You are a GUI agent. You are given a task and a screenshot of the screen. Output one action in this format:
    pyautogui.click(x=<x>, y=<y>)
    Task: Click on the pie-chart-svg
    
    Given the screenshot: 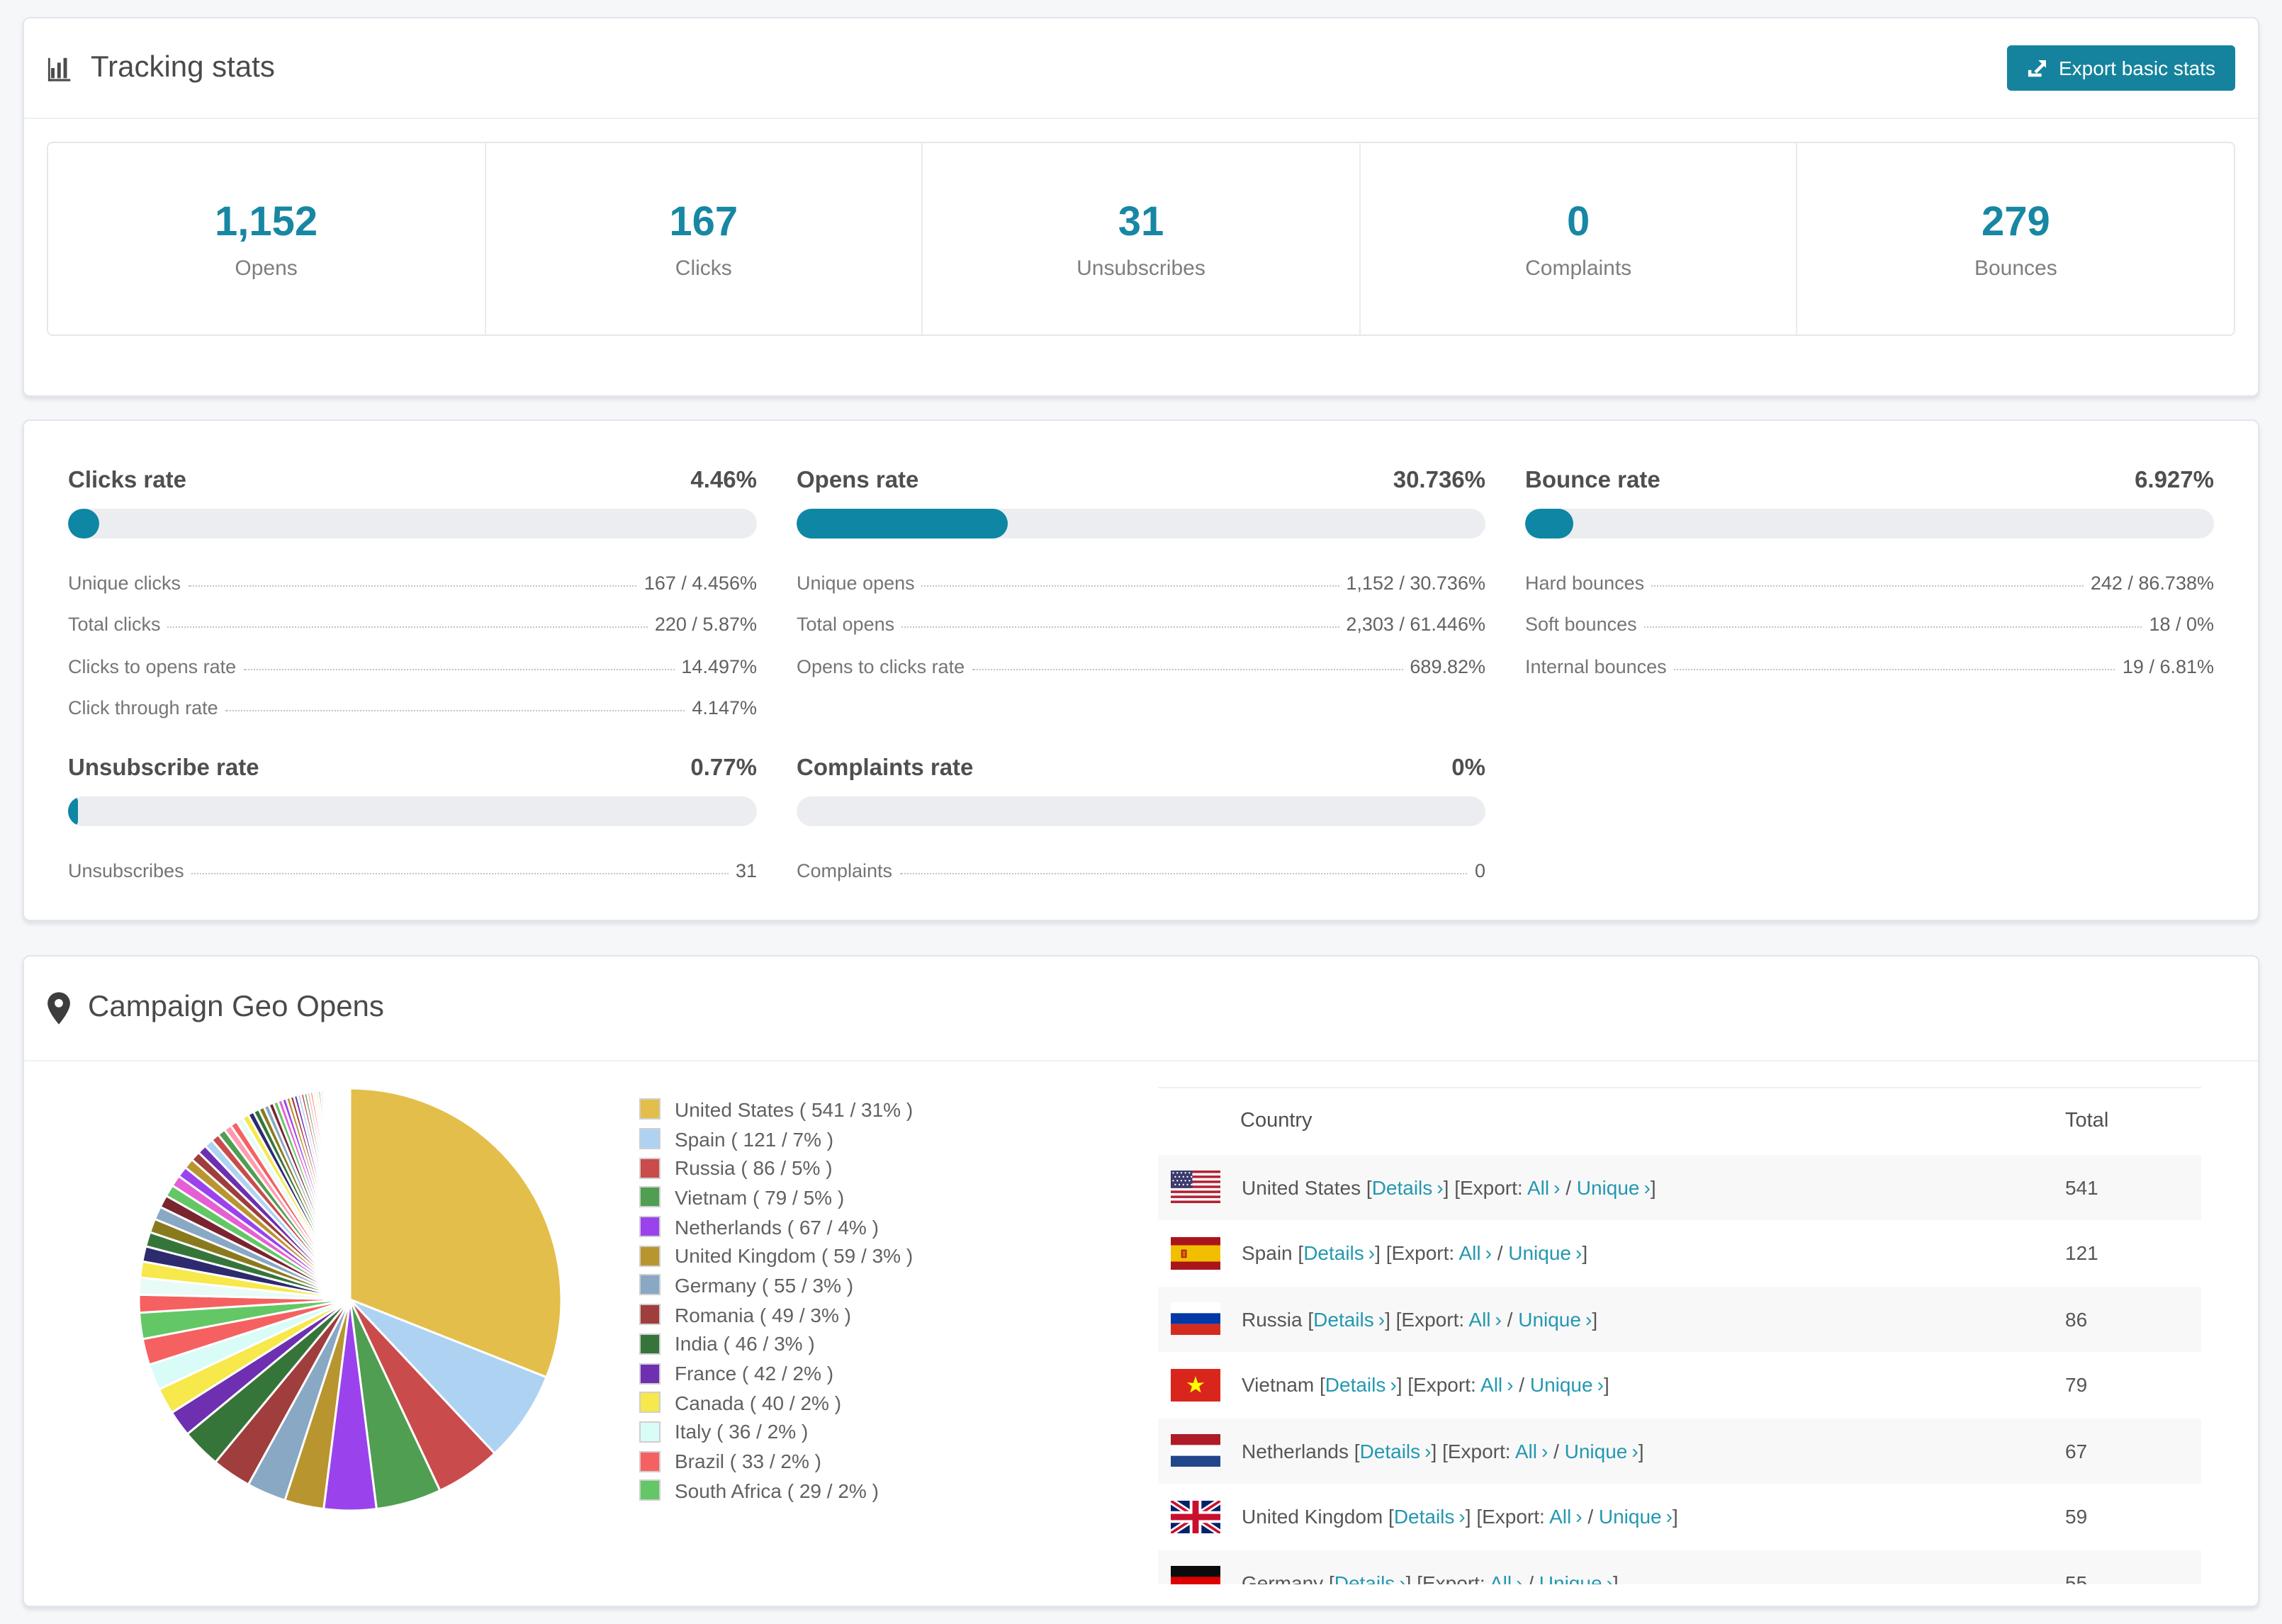 What is the action you would take?
    pyautogui.click(x=350, y=1299)
    